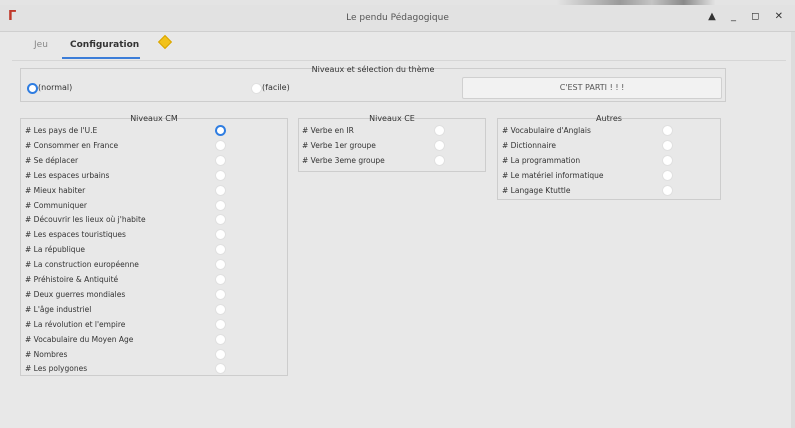 This screenshot has width=795, height=428. Describe the element at coordinates (55, 190) in the screenshot. I see `cm-item-label: # Mieux habiter` at that location.